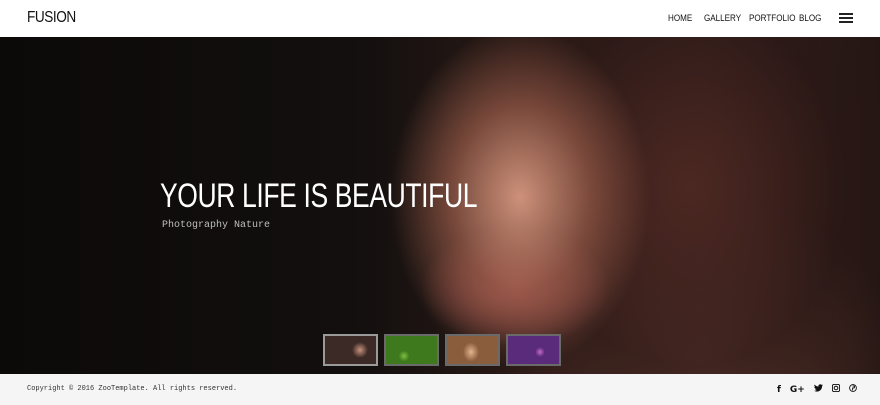 The height and width of the screenshot is (405, 880). Describe the element at coordinates (440, 18) in the screenshot. I see `top-navbar: FUSION HOME GALLERY PORTFOLIO BLOG` at that location.